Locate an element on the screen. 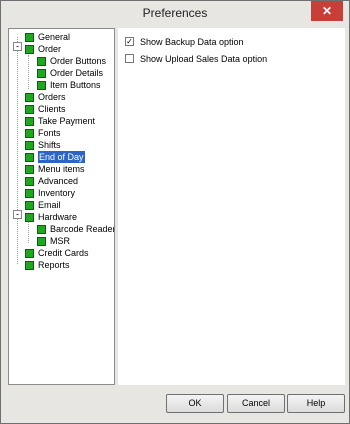 The image size is (350, 424). help-button: Help is located at coordinates (316, 403).